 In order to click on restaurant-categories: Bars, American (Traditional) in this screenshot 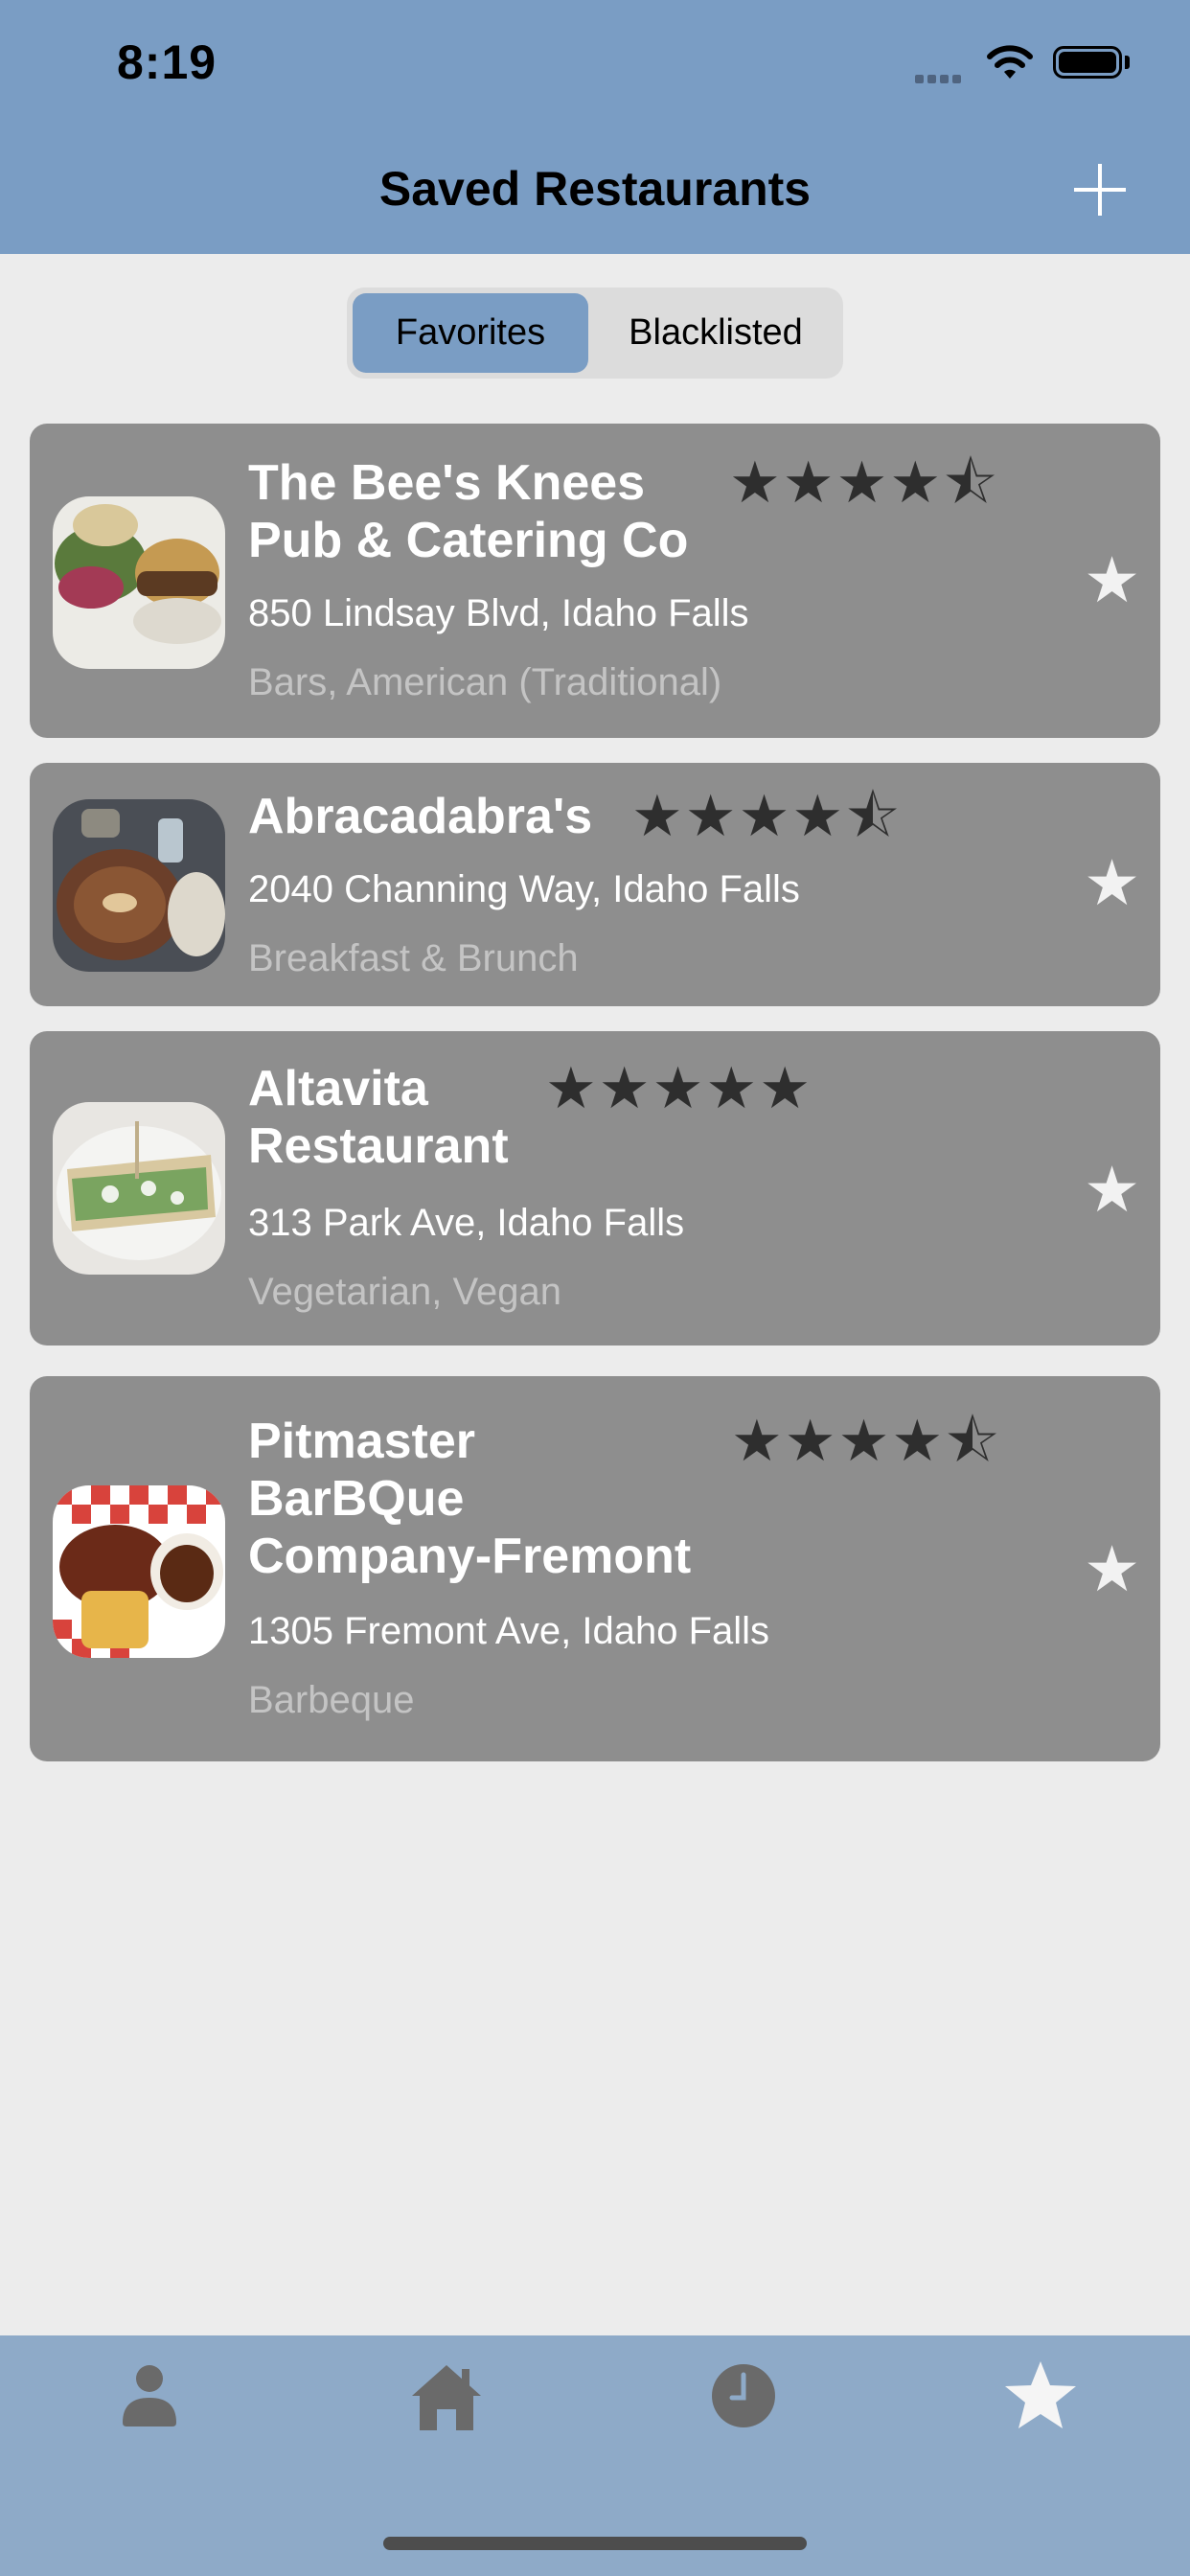, I will do `click(485, 682)`.